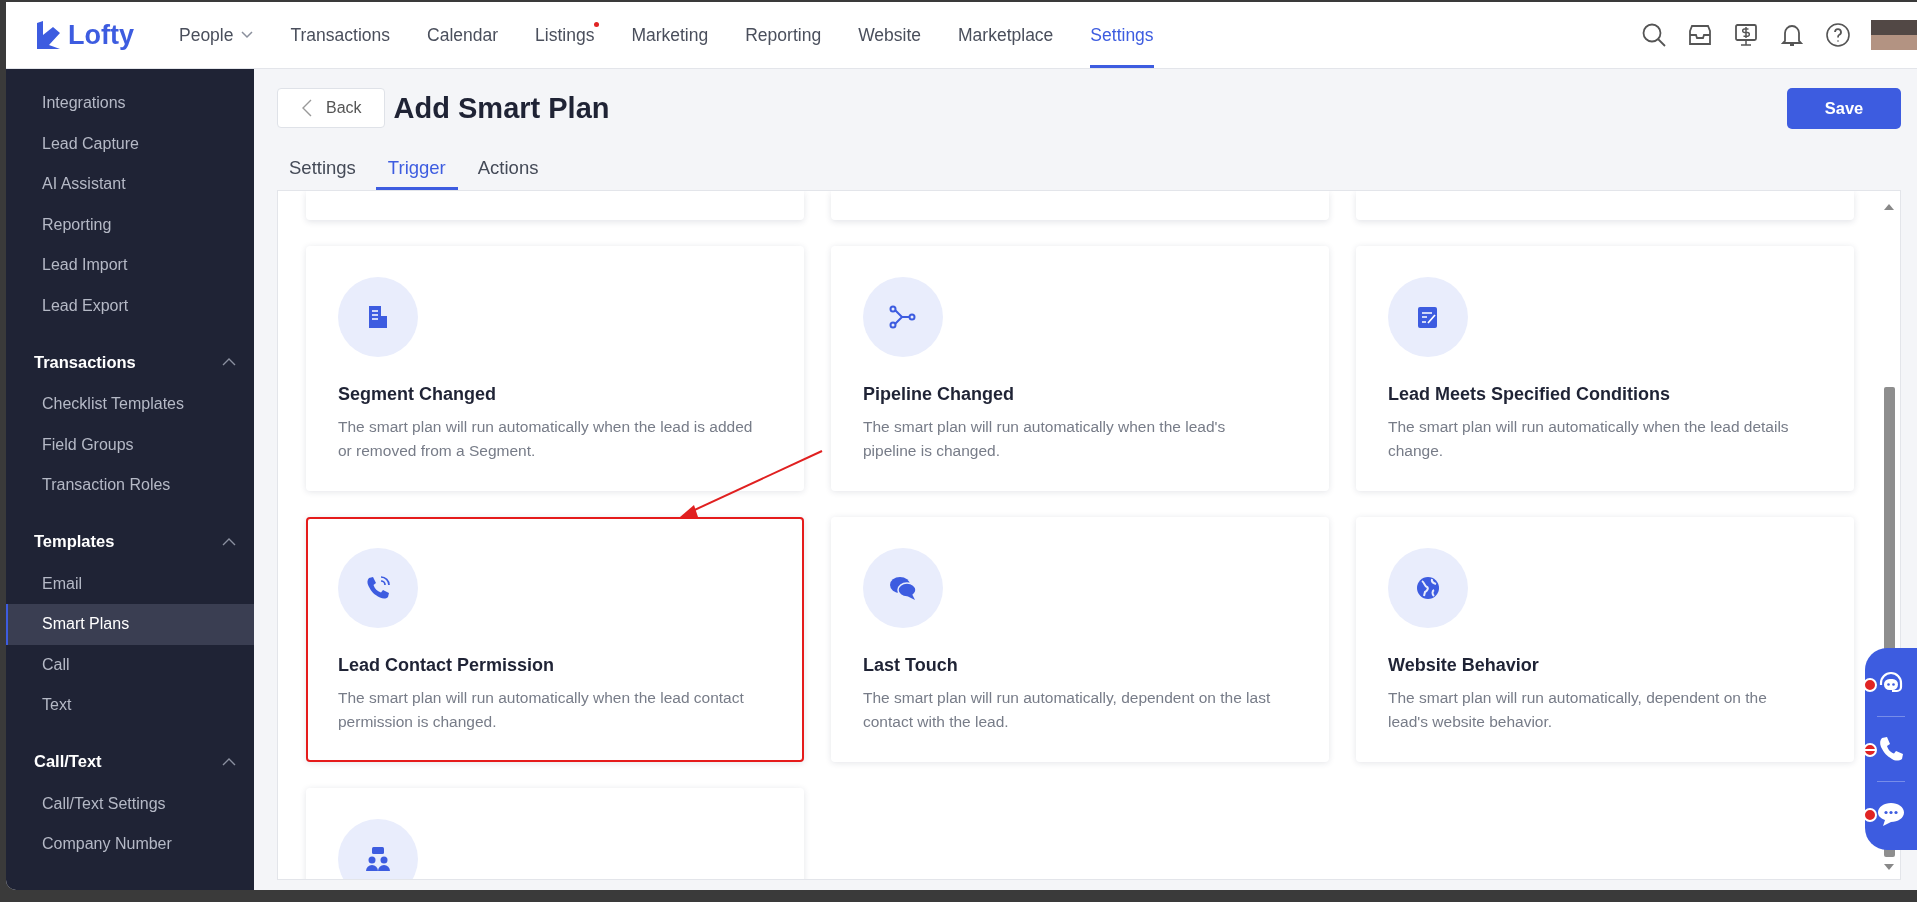 The image size is (1917, 902). What do you see at coordinates (130, 265) in the screenshot?
I see `sidebar-item: Lead Import` at bounding box center [130, 265].